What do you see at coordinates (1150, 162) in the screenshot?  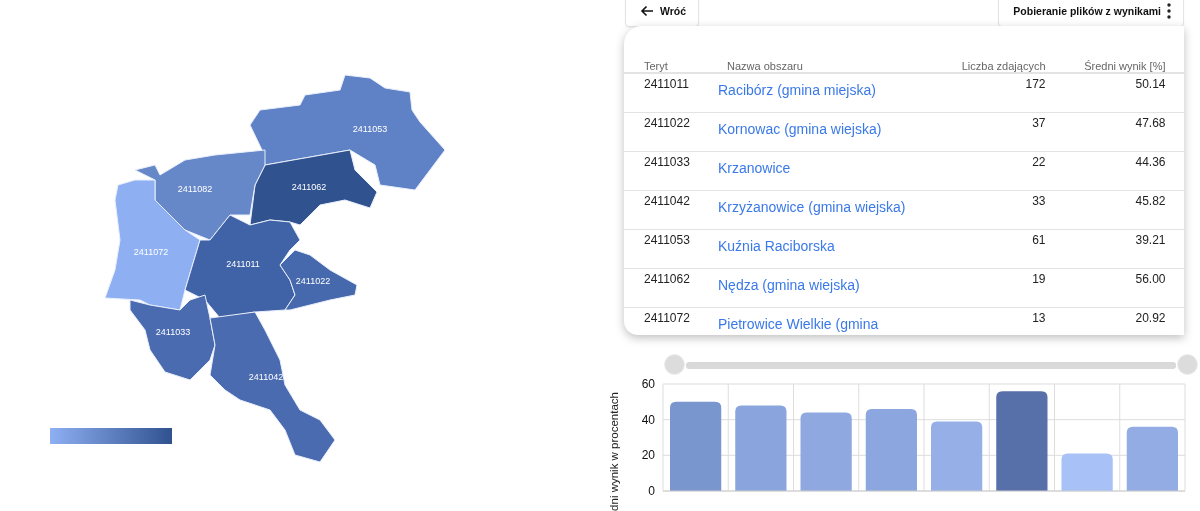 I see `table-cell-text: 44.36` at bounding box center [1150, 162].